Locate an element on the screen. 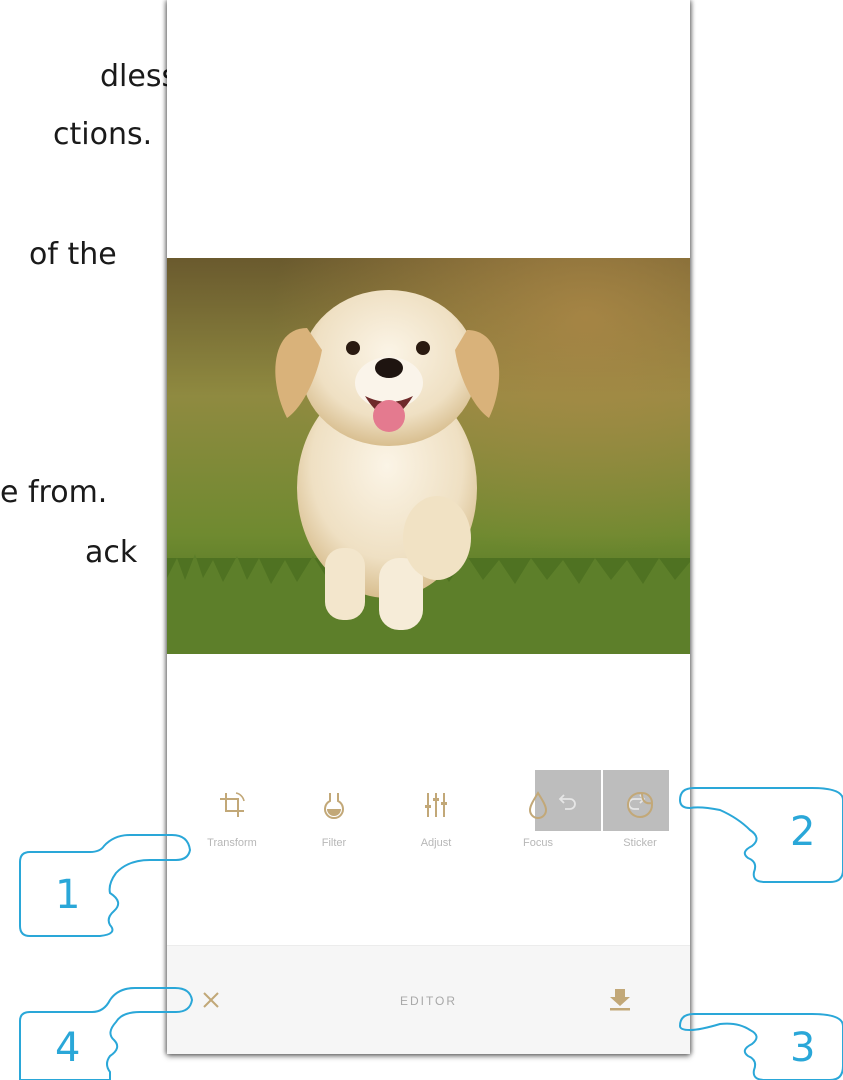 This screenshot has height=1080, width=843. callout-number-3: 3 is located at coordinates (803, 1048).